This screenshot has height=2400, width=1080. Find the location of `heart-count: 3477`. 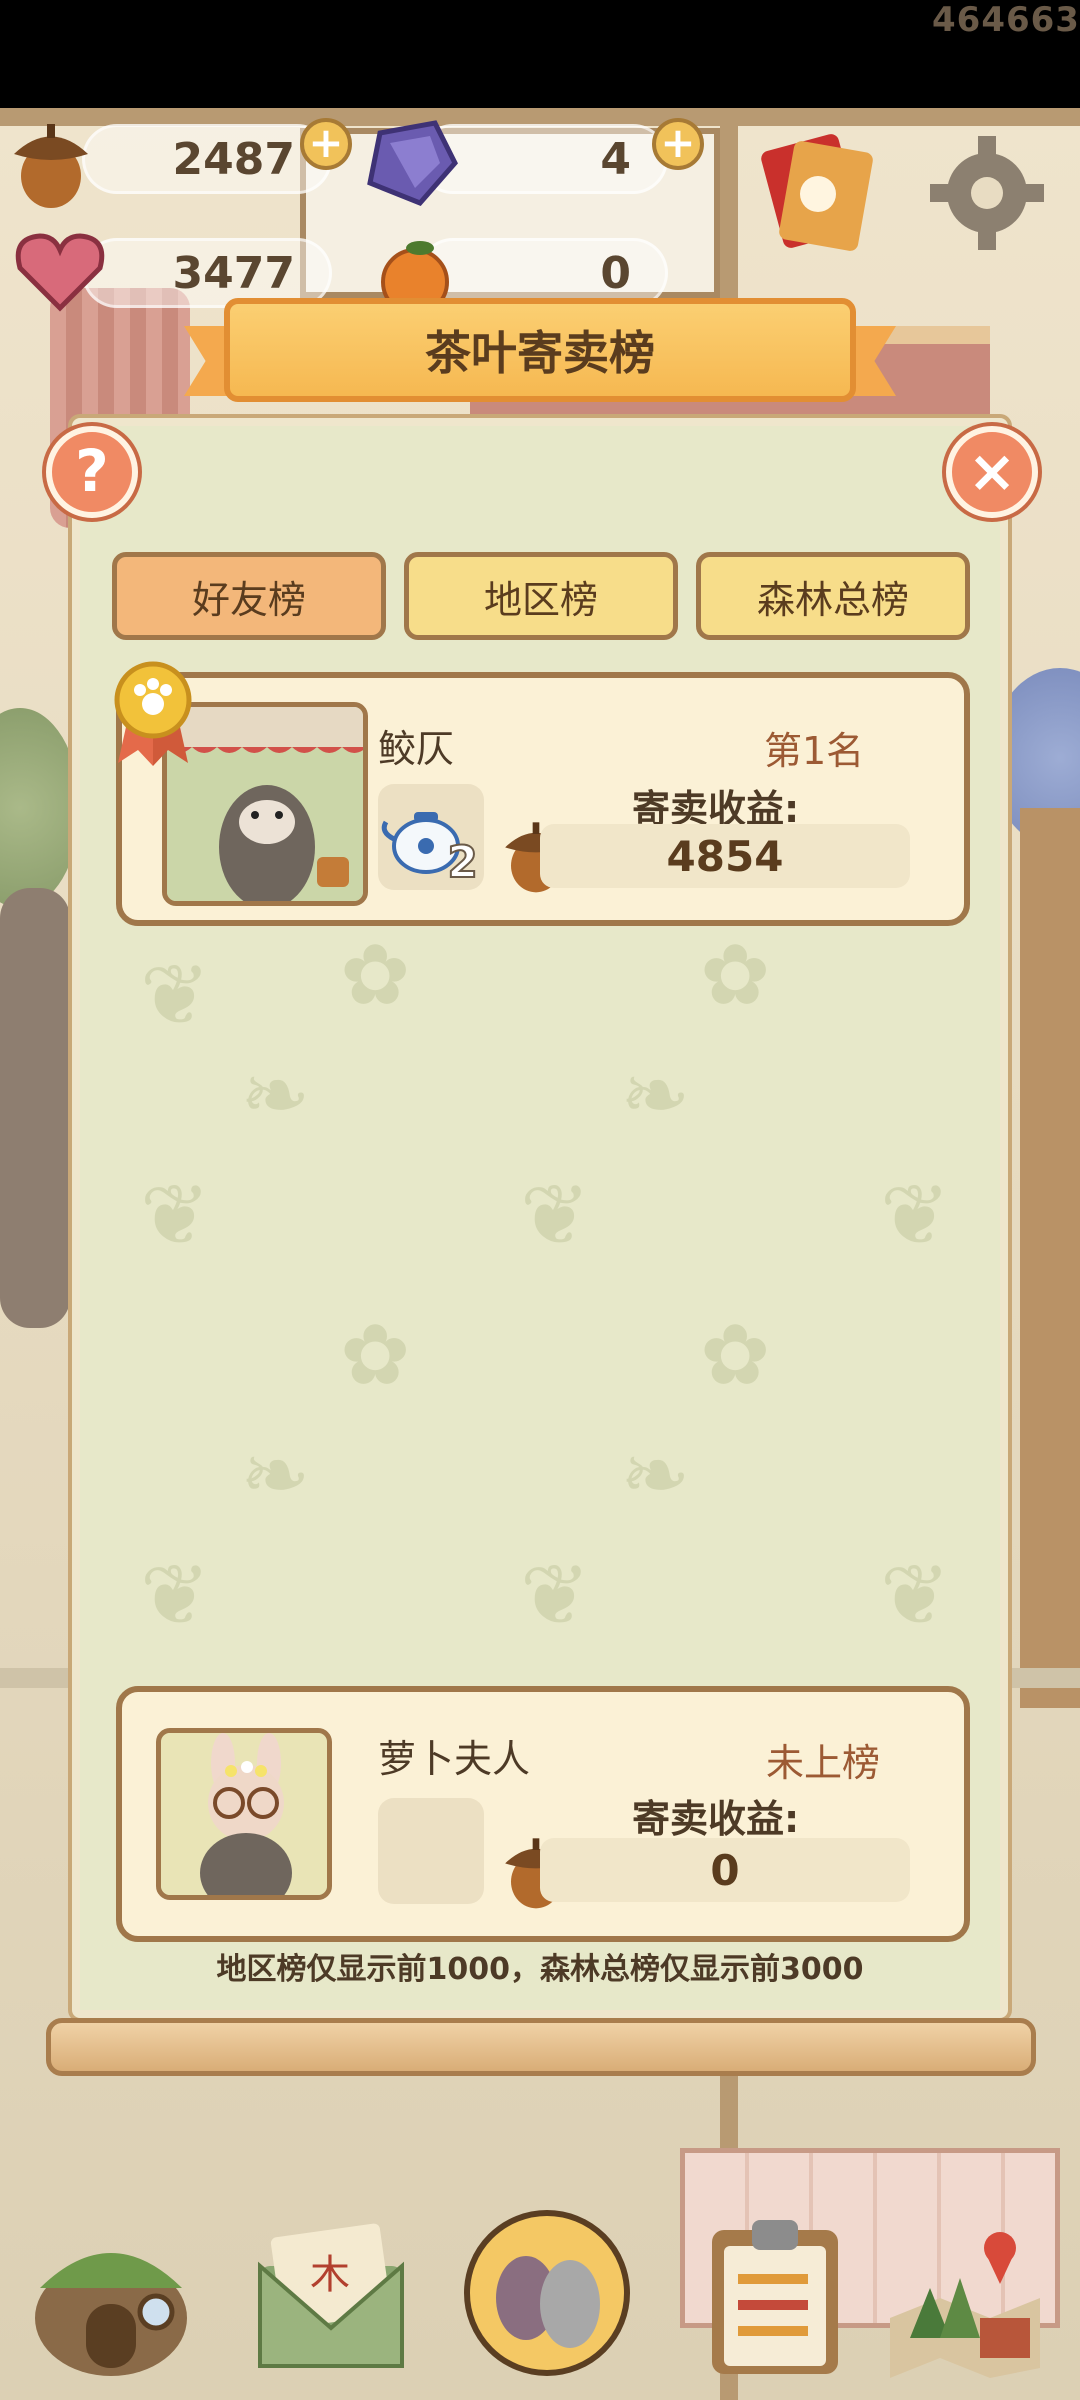

heart-count: 3477 is located at coordinates (233, 273).